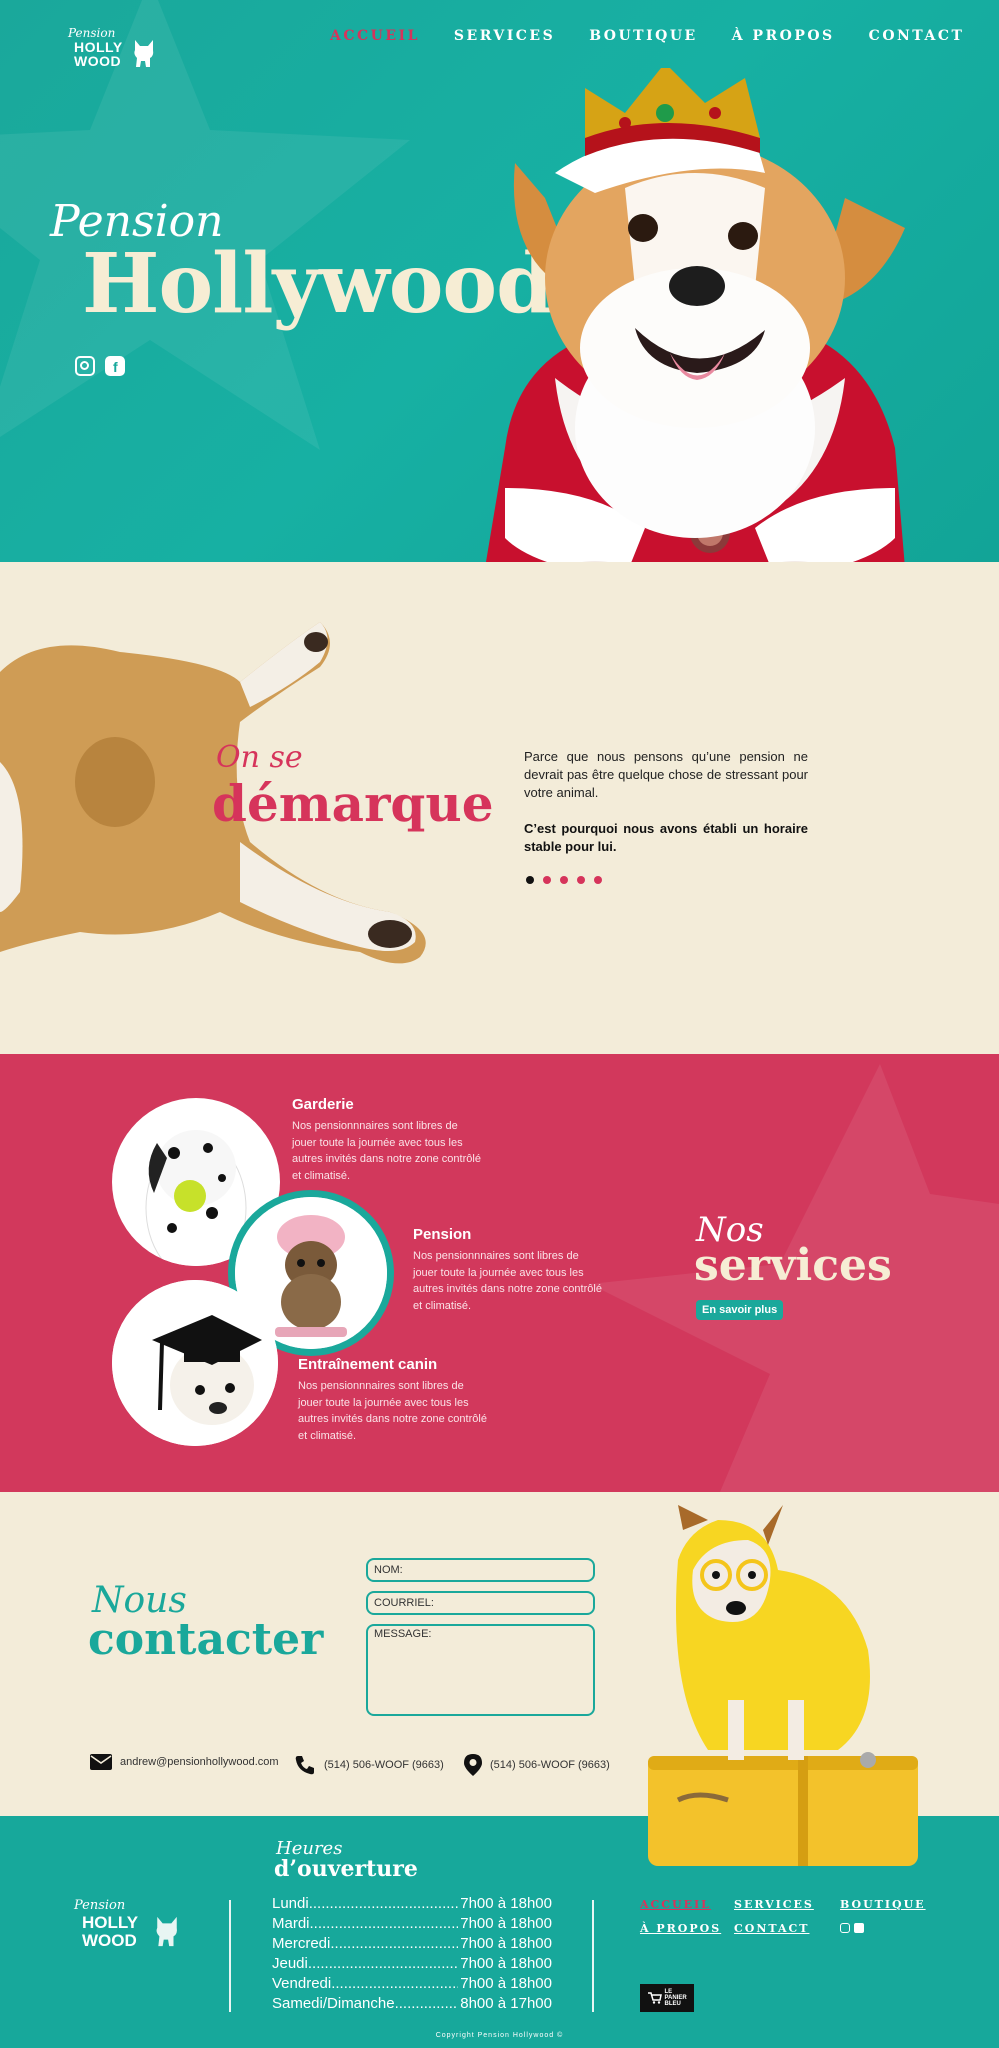 Image resolution: width=999 pixels, height=2048 pixels. What do you see at coordinates (92, 33) in the screenshot?
I see `logo-script: Pension` at bounding box center [92, 33].